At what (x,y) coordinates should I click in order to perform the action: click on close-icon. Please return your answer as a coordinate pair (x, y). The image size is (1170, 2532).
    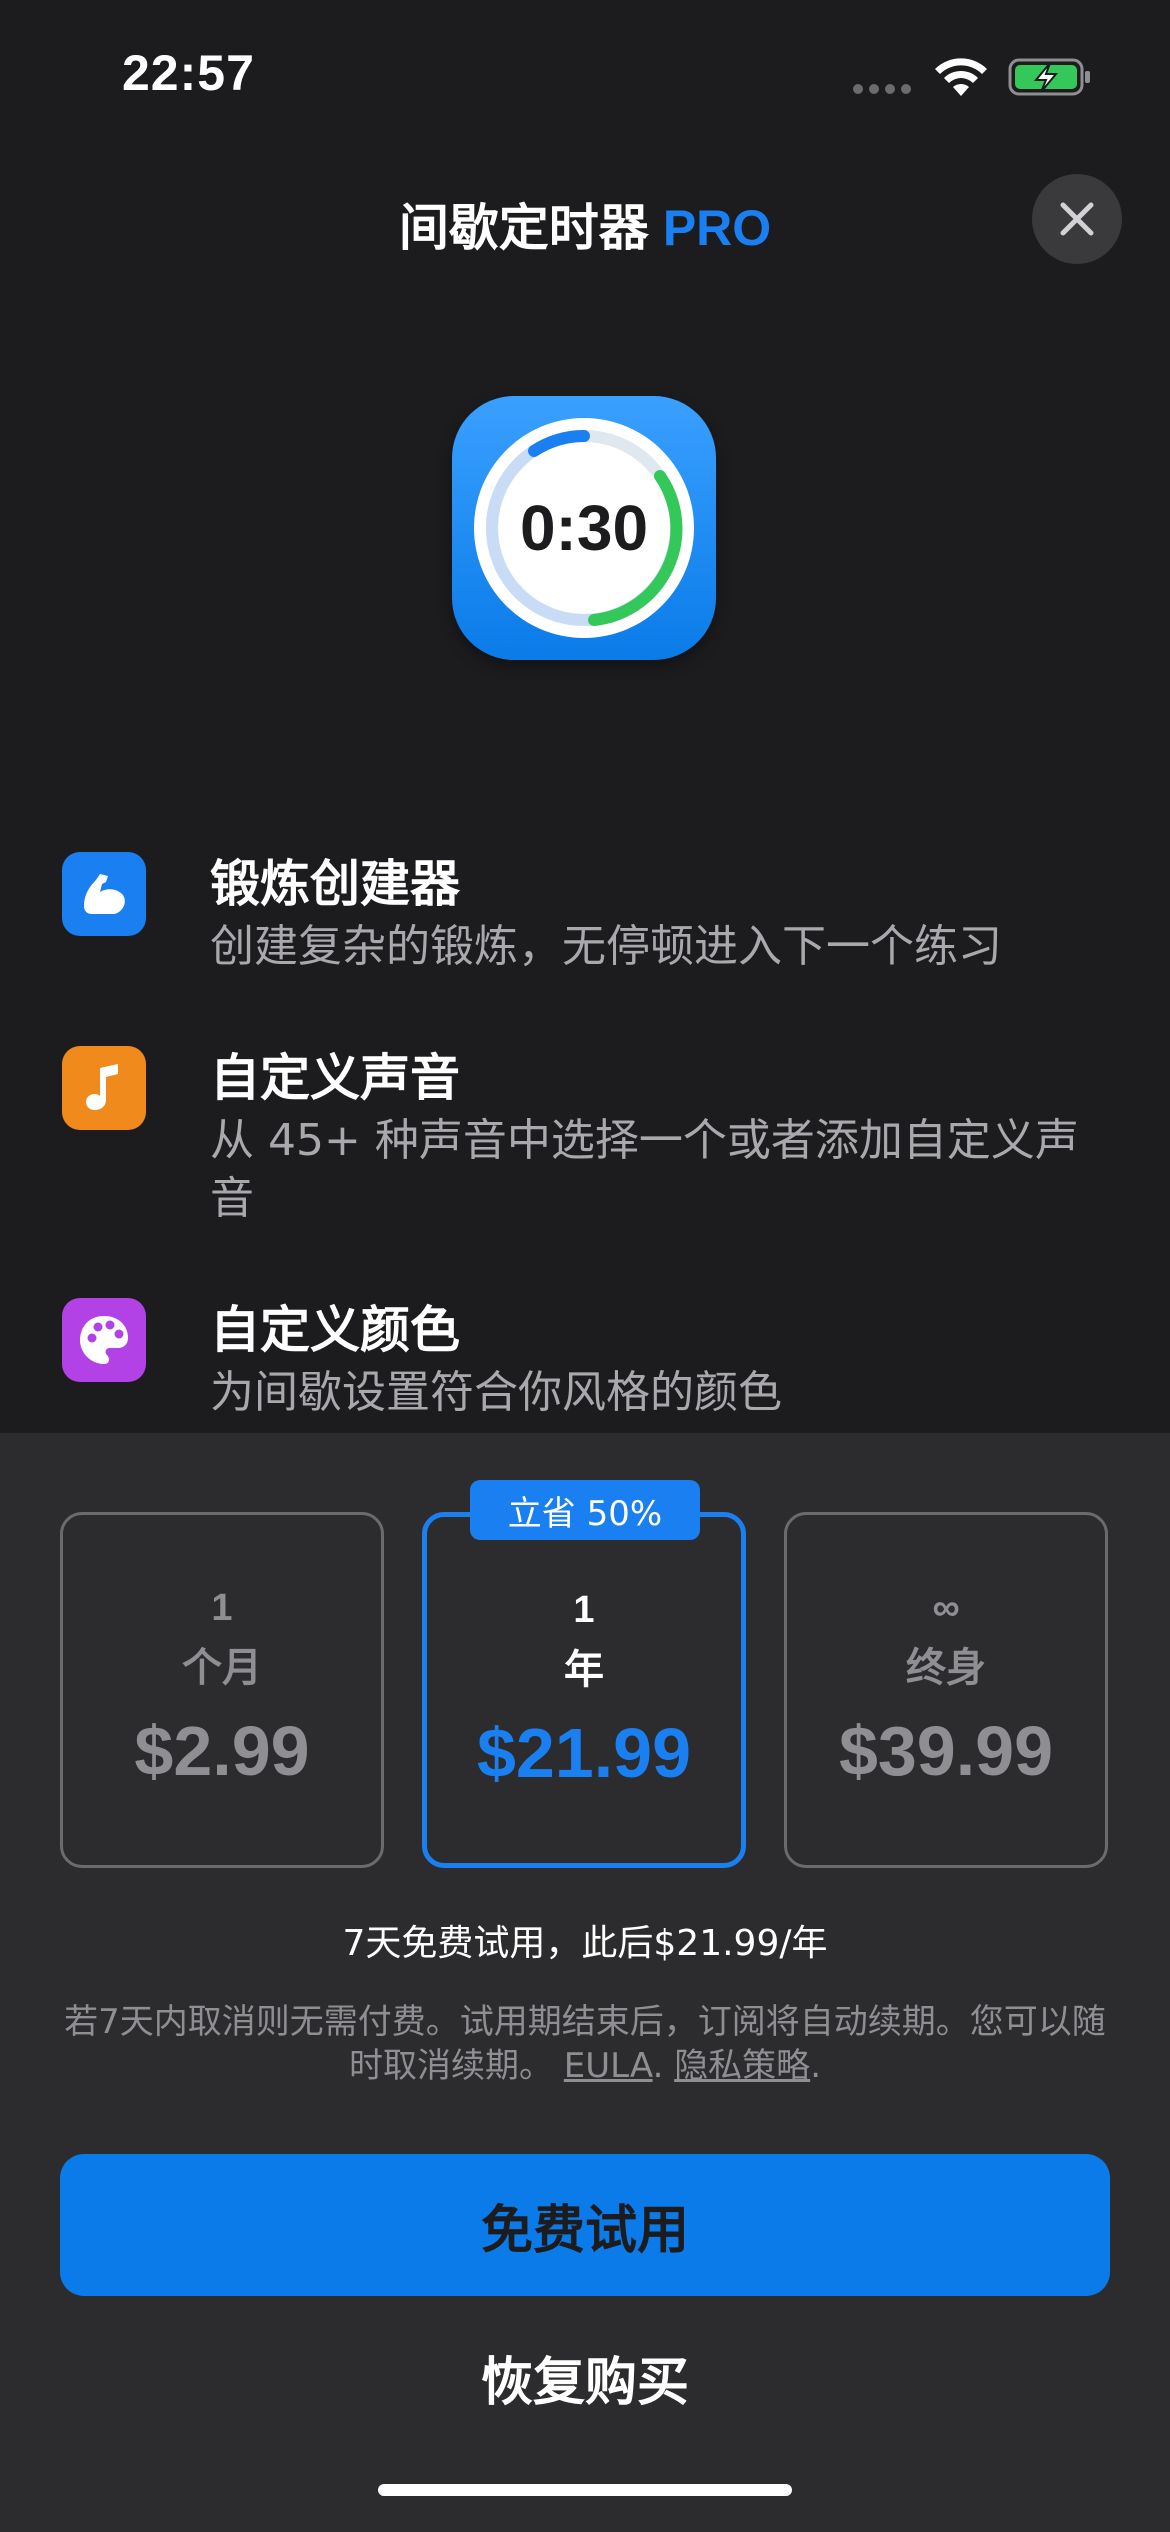
    Looking at the image, I should click on (1077, 219).